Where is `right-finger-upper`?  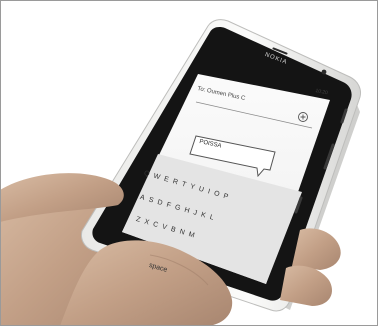
right-finger-upper is located at coordinates (316, 249).